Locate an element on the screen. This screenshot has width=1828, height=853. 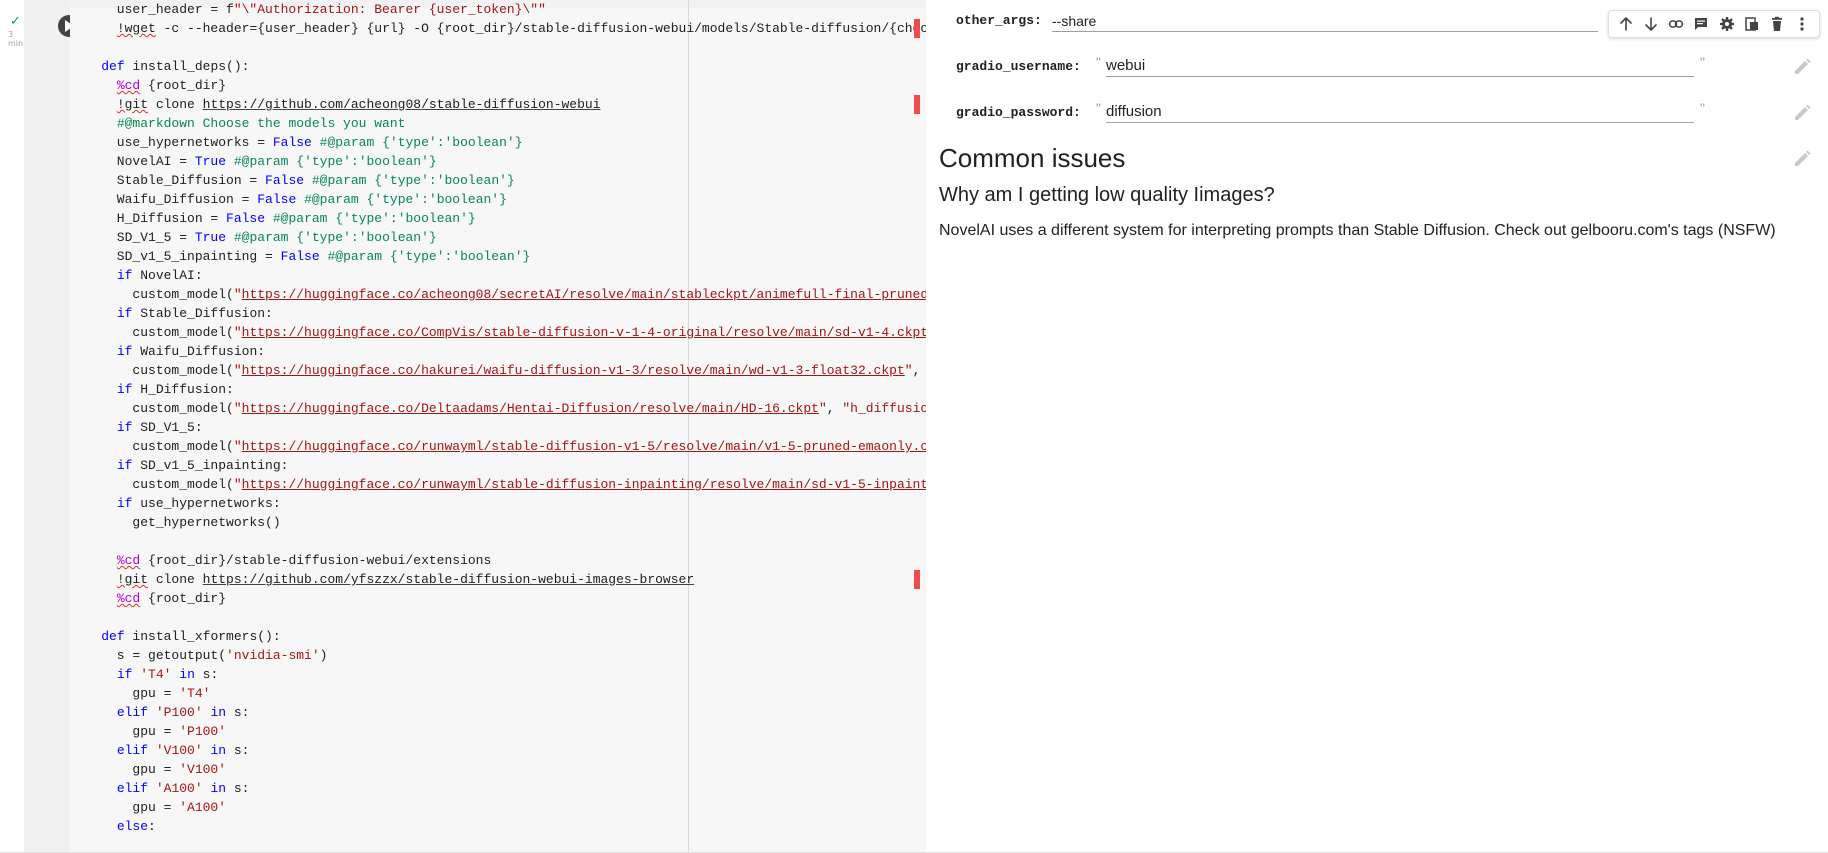
execution-time: 3 min is located at coordinates (16, 39).